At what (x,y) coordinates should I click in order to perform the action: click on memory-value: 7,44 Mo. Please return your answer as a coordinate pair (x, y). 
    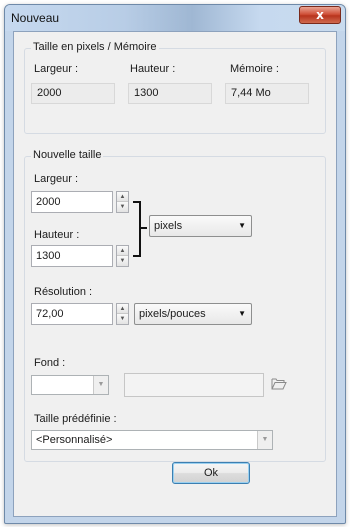
    Looking at the image, I should click on (267, 93).